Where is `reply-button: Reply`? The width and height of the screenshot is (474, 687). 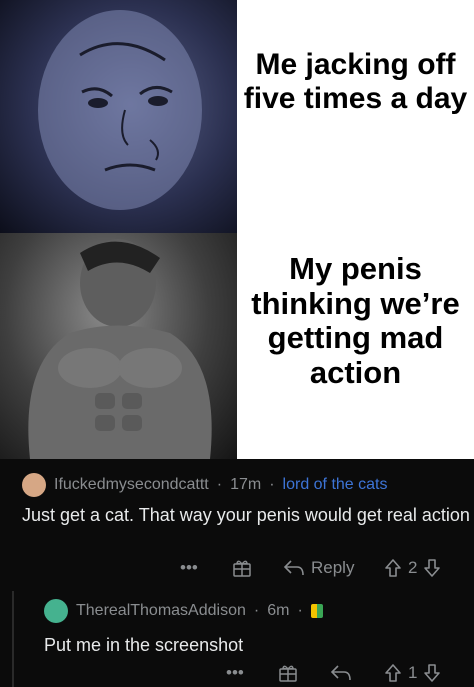
reply-button: Reply is located at coordinates (318, 568).